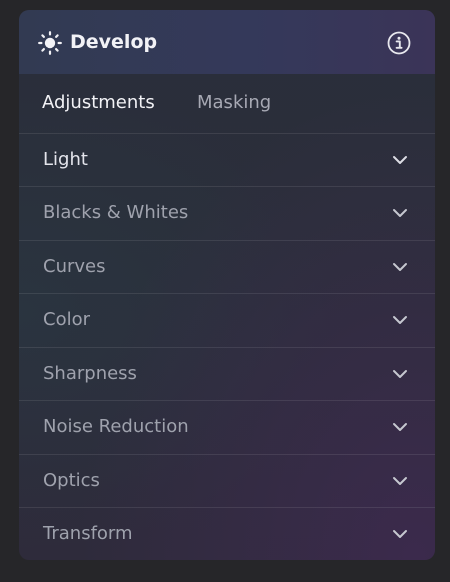 This screenshot has width=450, height=582. Describe the element at coordinates (227, 426) in the screenshot. I see `section-noise-reduction: Noise Reduction` at that location.